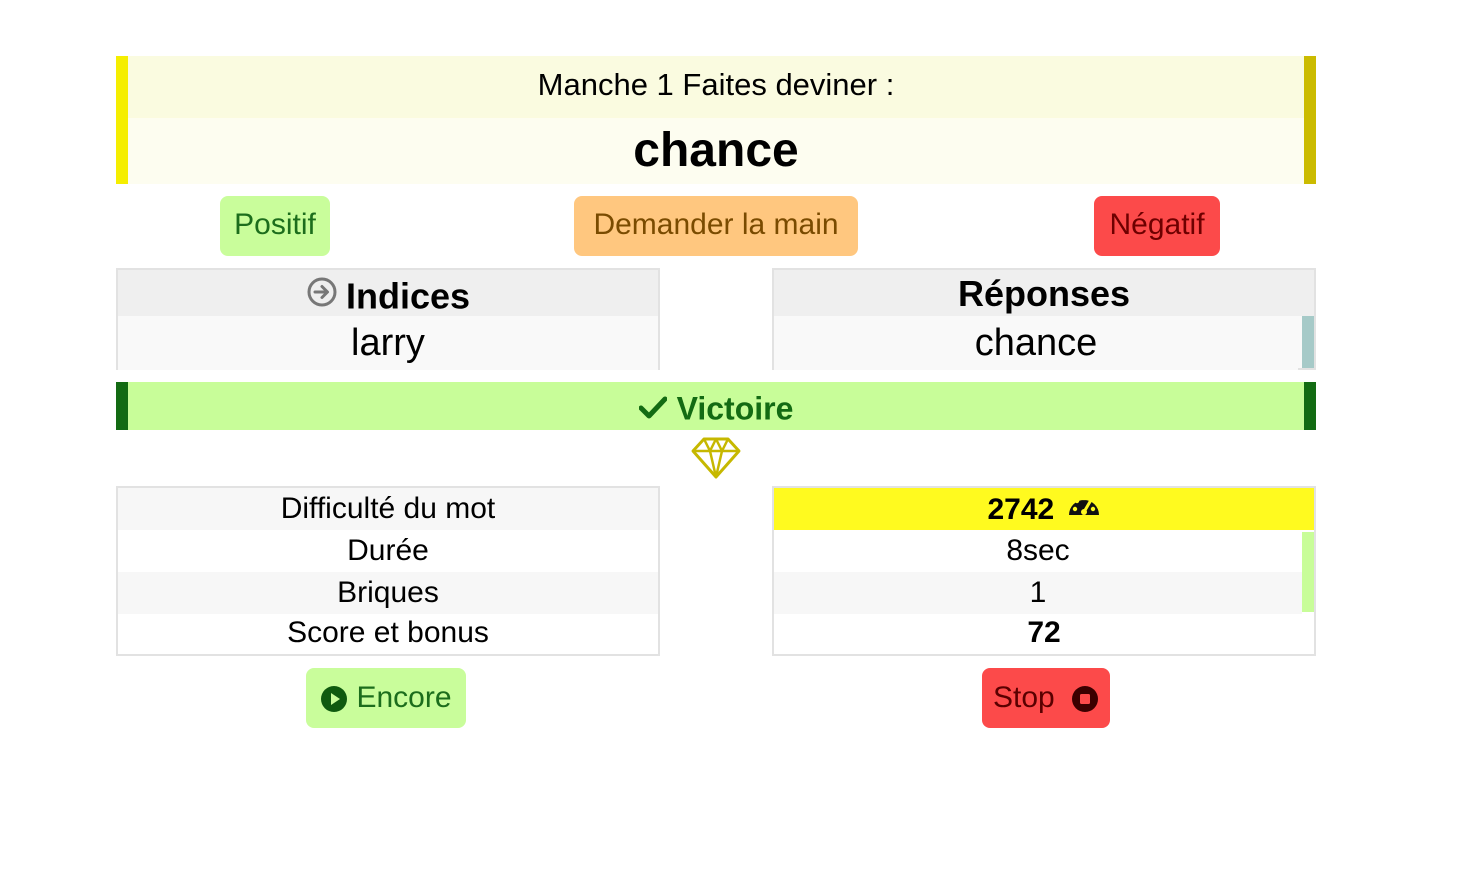 This screenshot has height=882, width=1458. I want to click on stat-value-difficulty: 2742, so click(1044, 509).